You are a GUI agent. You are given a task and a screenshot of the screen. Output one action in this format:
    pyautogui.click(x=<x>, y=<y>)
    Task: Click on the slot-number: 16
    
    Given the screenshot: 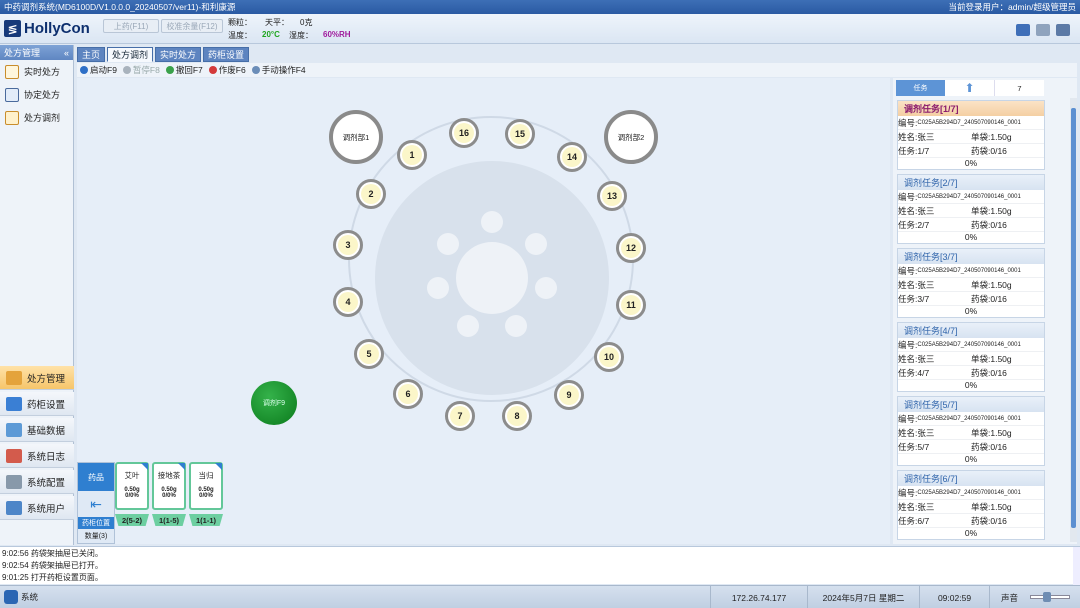 What is the action you would take?
    pyautogui.click(x=464, y=133)
    